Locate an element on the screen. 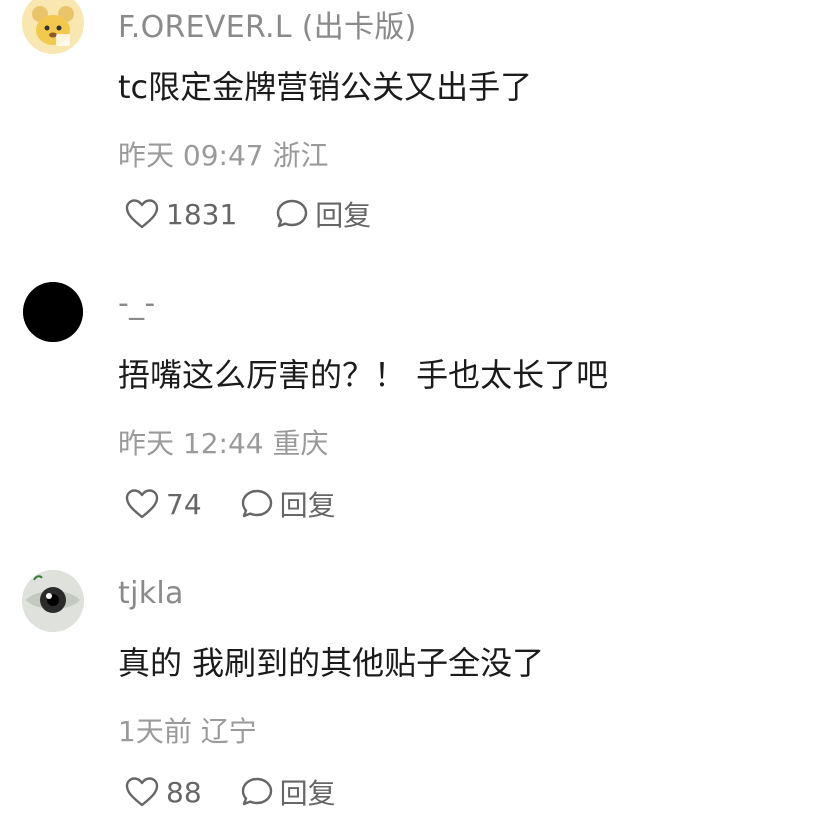 The image size is (816, 814). like-count: 1831 is located at coordinates (202, 214).